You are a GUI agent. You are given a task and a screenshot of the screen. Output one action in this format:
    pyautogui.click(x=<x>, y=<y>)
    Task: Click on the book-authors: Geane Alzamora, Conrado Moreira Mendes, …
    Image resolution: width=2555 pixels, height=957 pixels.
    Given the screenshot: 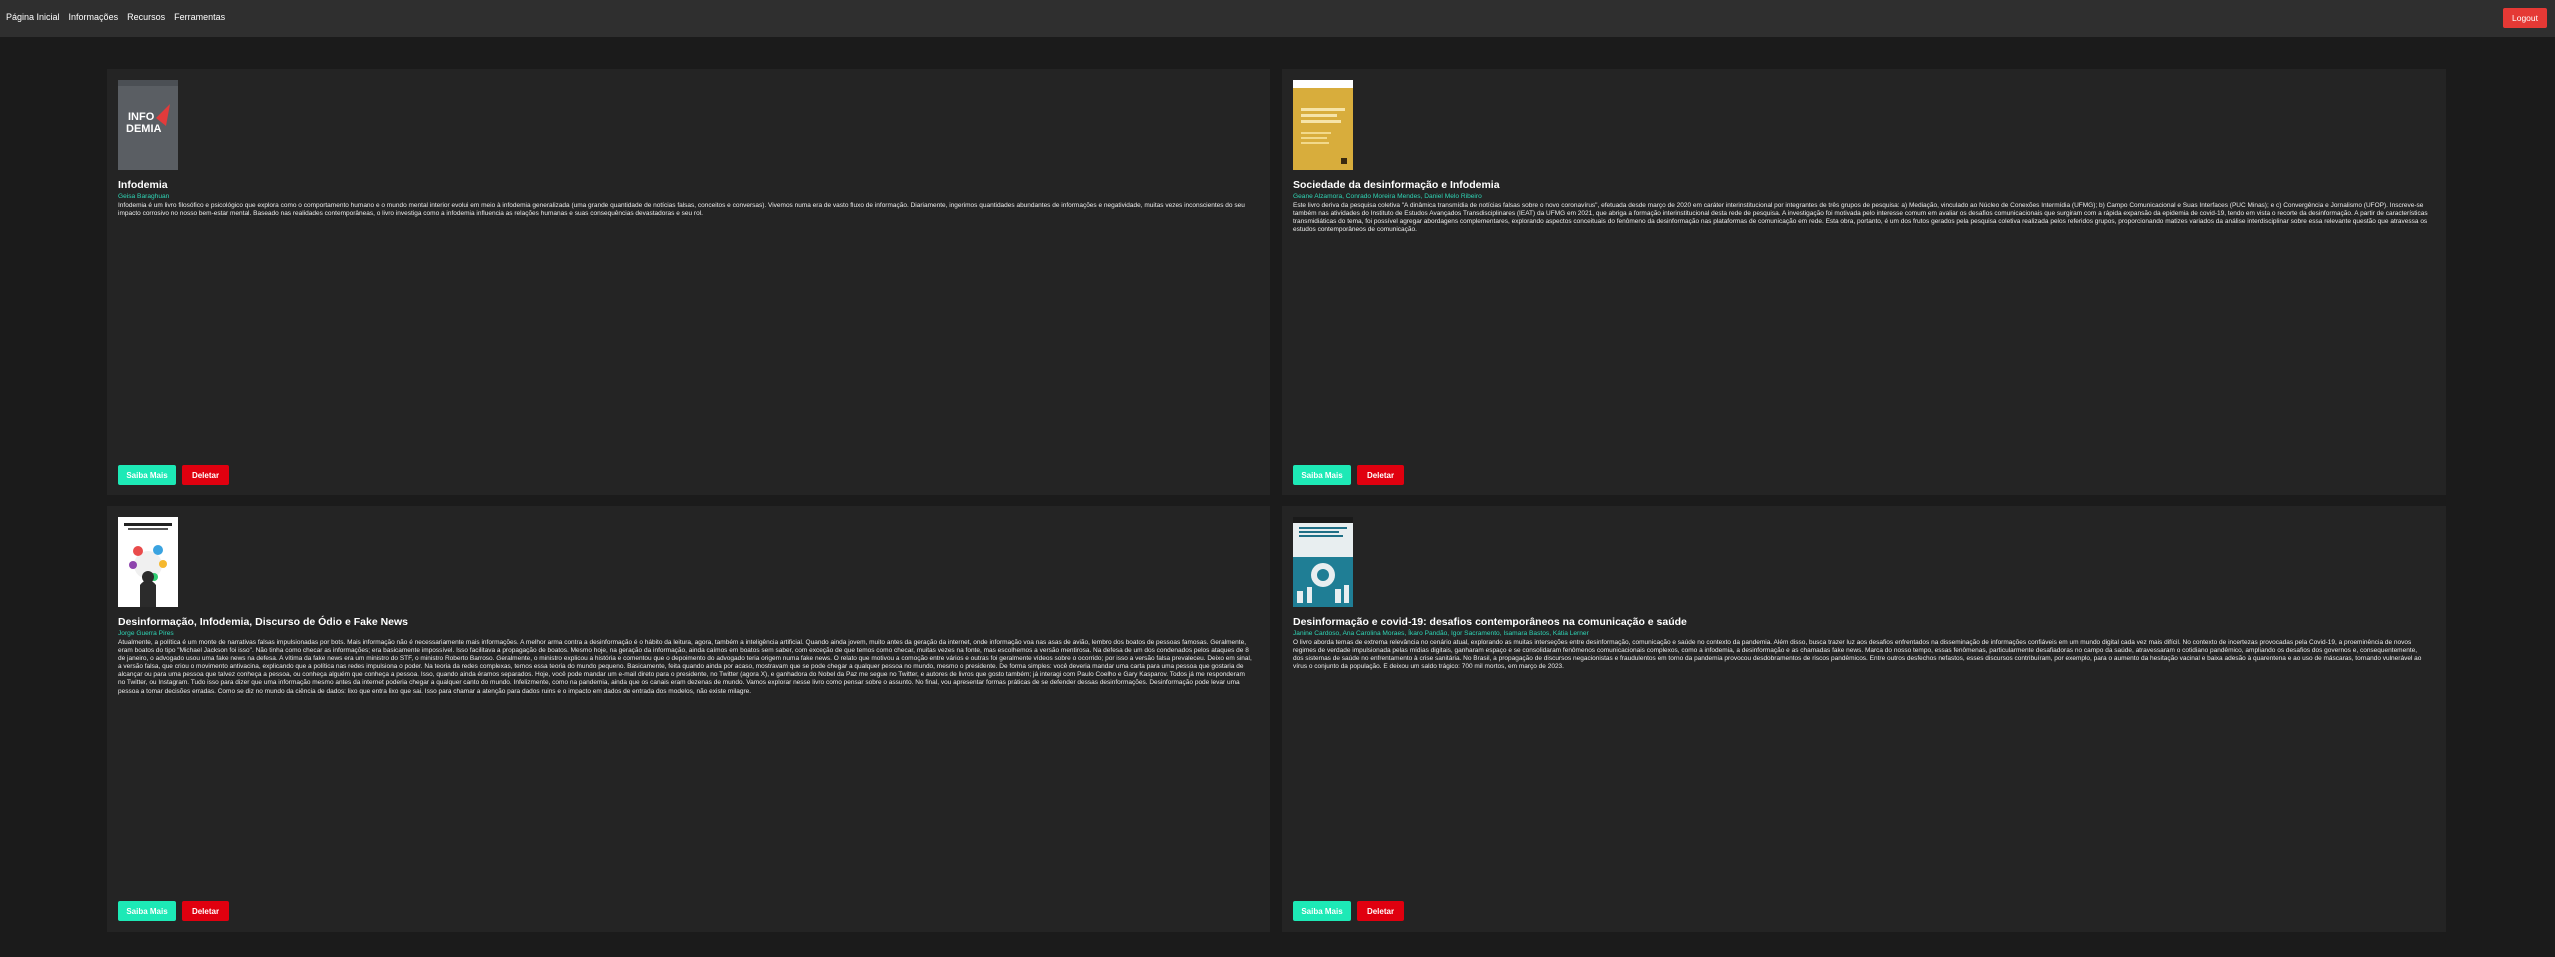 What is the action you would take?
    pyautogui.click(x=1387, y=196)
    